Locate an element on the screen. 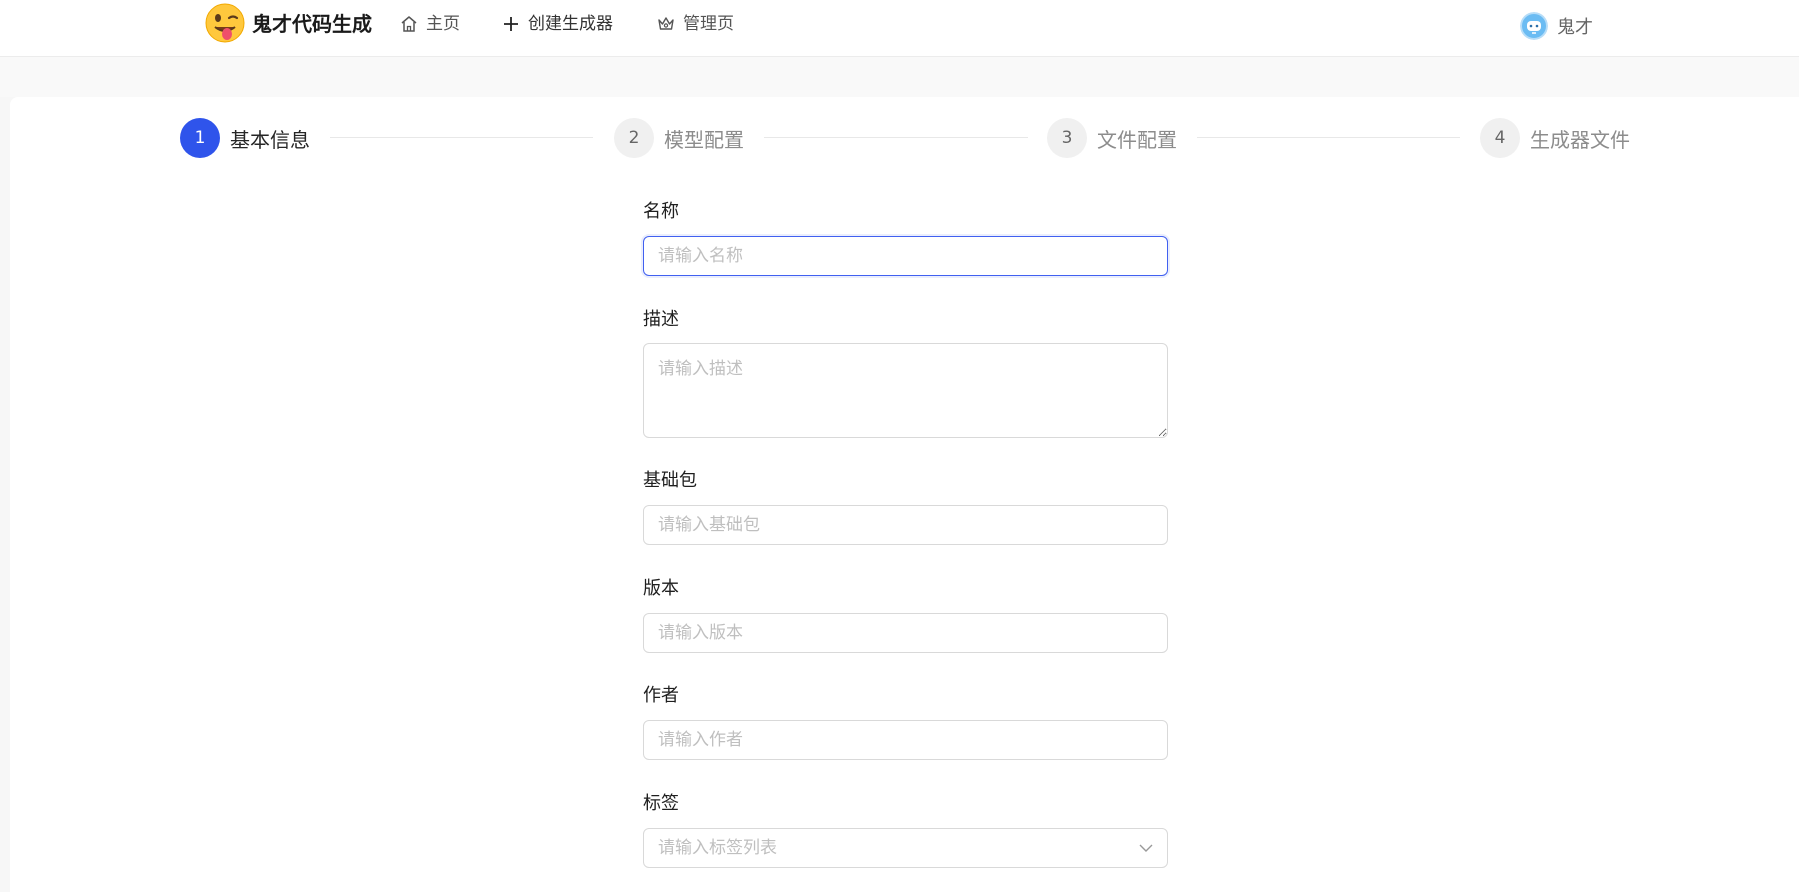 The width and height of the screenshot is (1799, 892). logo-emoji-icon is located at coordinates (225, 23).